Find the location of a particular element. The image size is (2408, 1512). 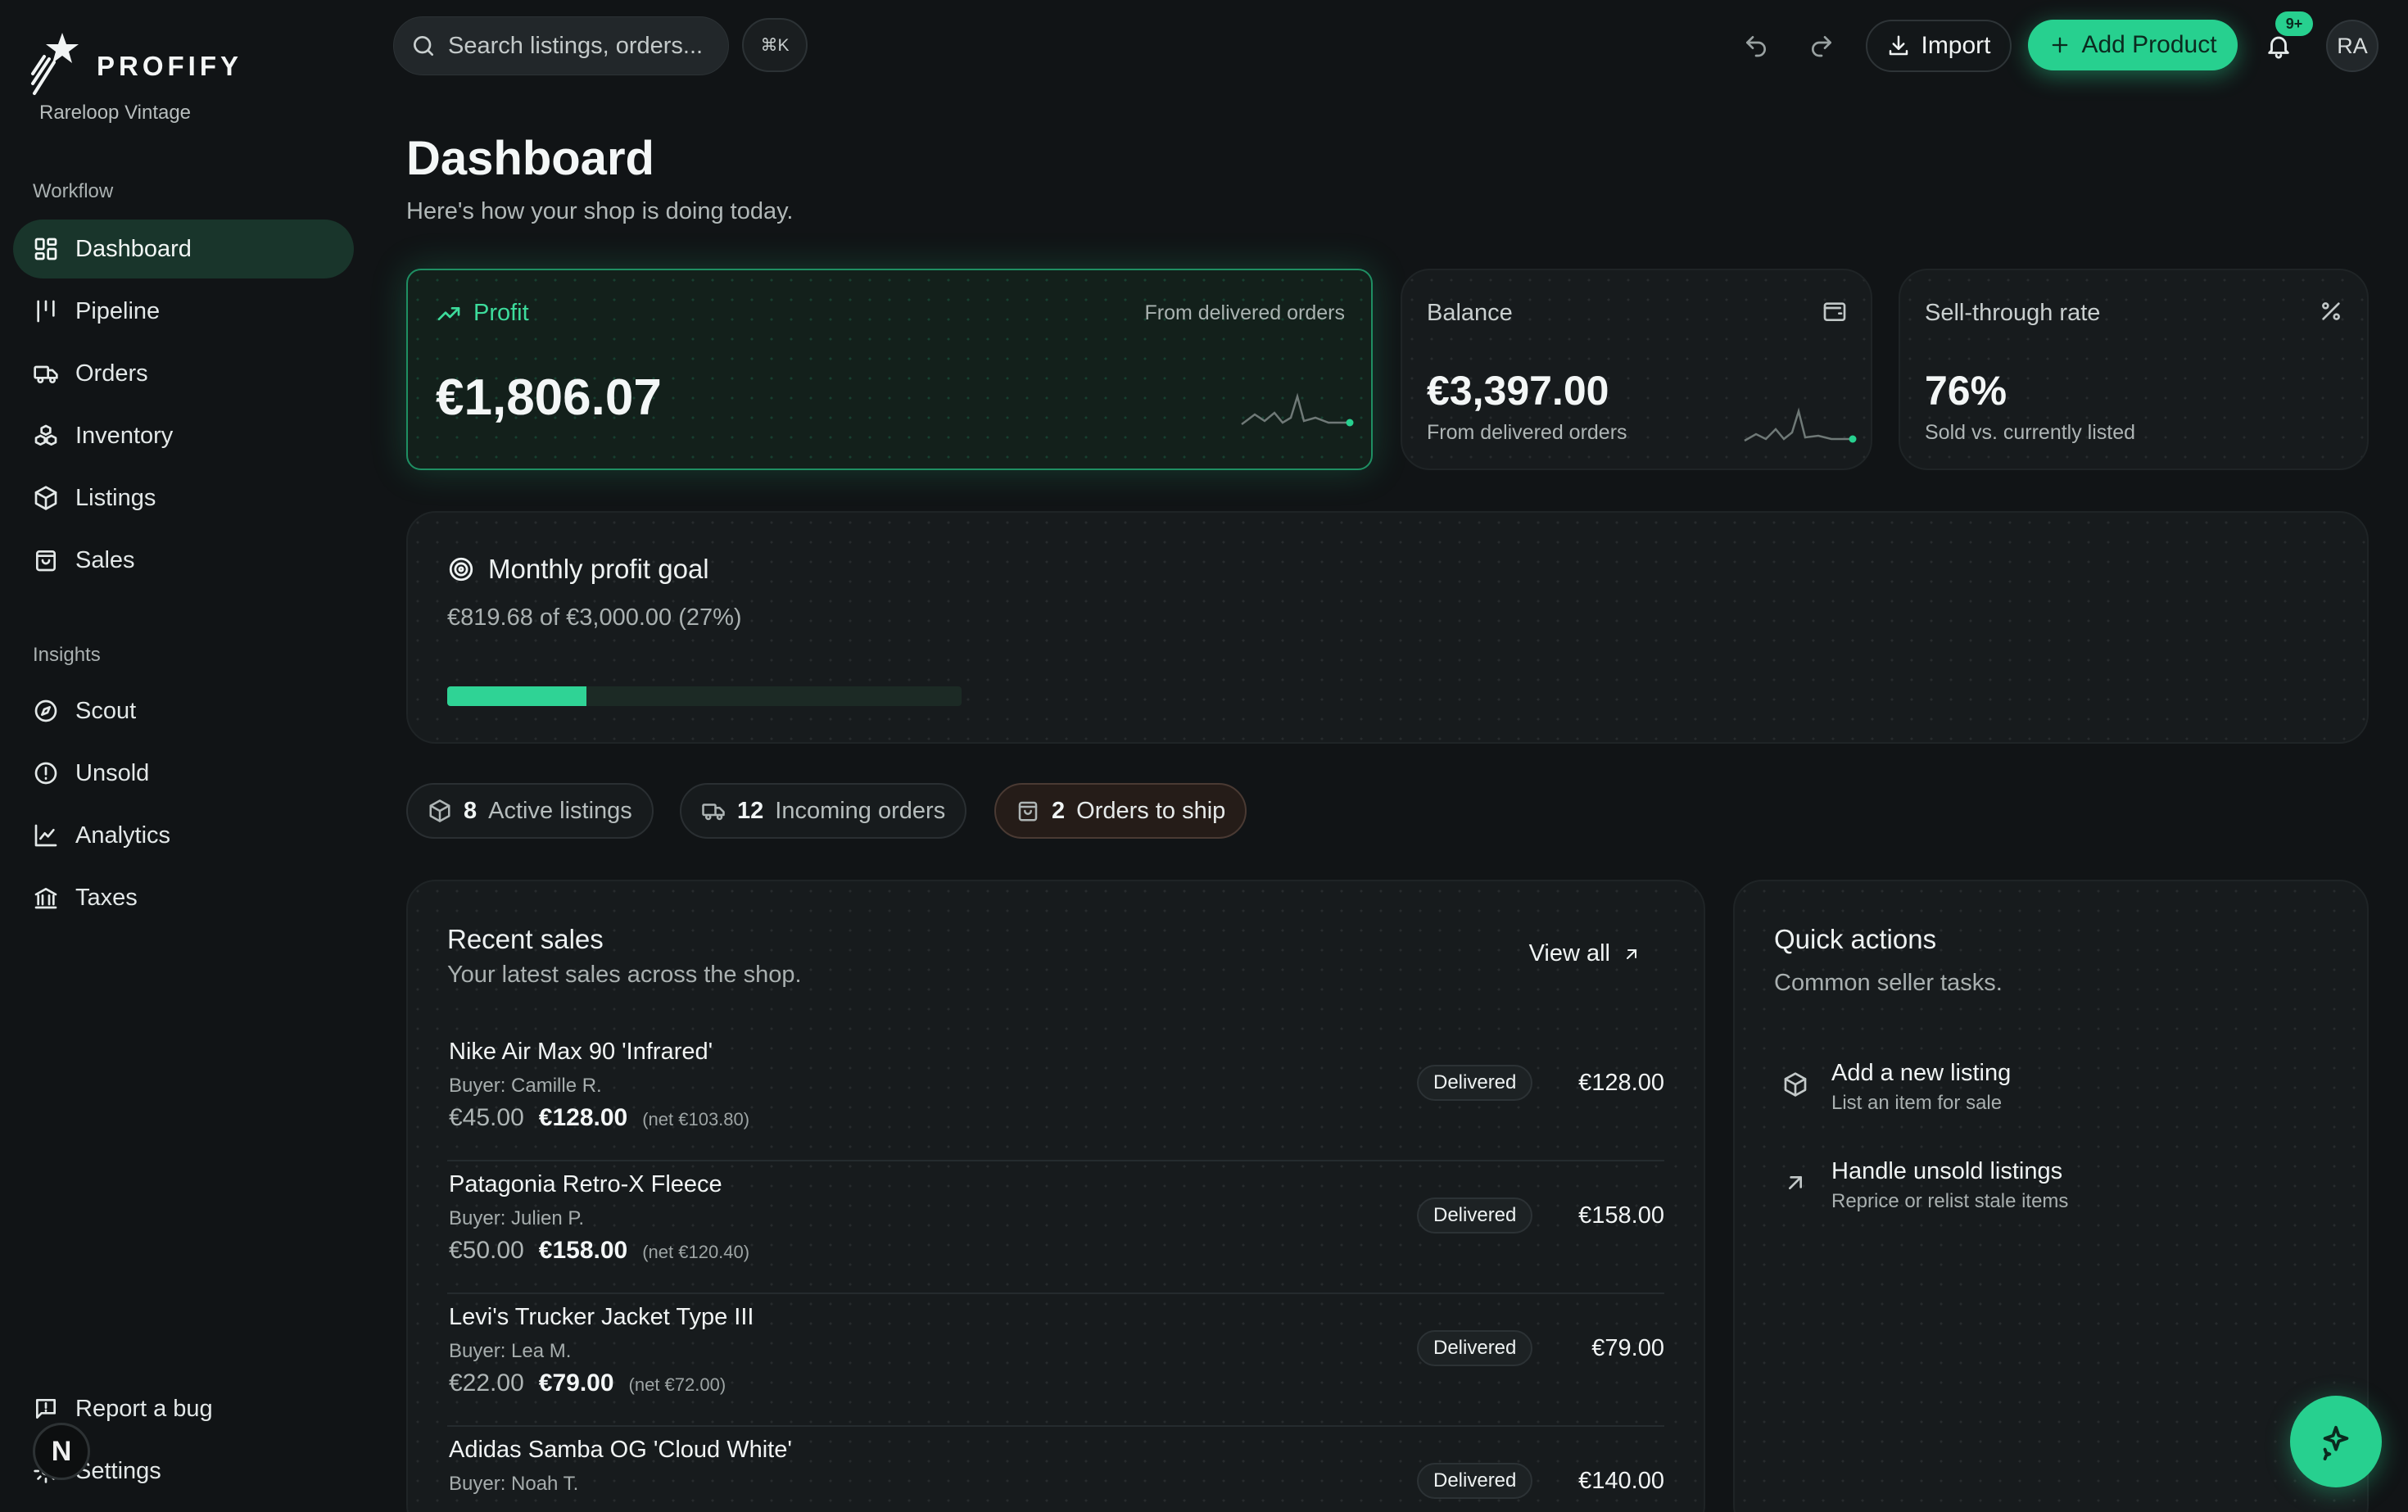

add-product-button: Add Product is located at coordinates (2133, 45).